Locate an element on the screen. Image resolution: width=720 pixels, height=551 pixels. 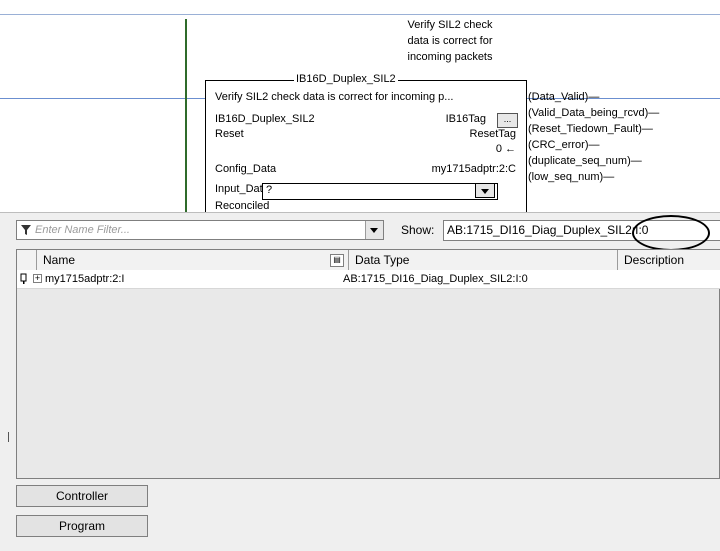
tag-name: my1715adptr:2:I is located at coordinates (85, 279).